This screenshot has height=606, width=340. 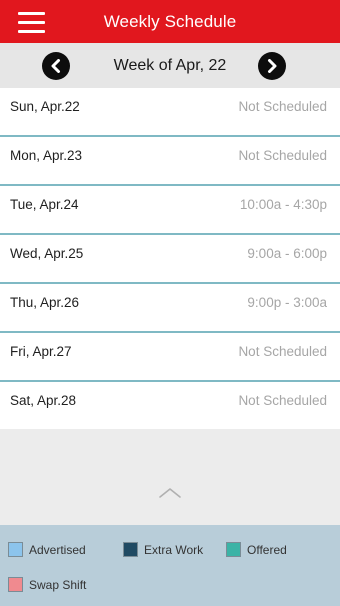 I want to click on day-label: Wed, Apr.25, so click(x=47, y=253).